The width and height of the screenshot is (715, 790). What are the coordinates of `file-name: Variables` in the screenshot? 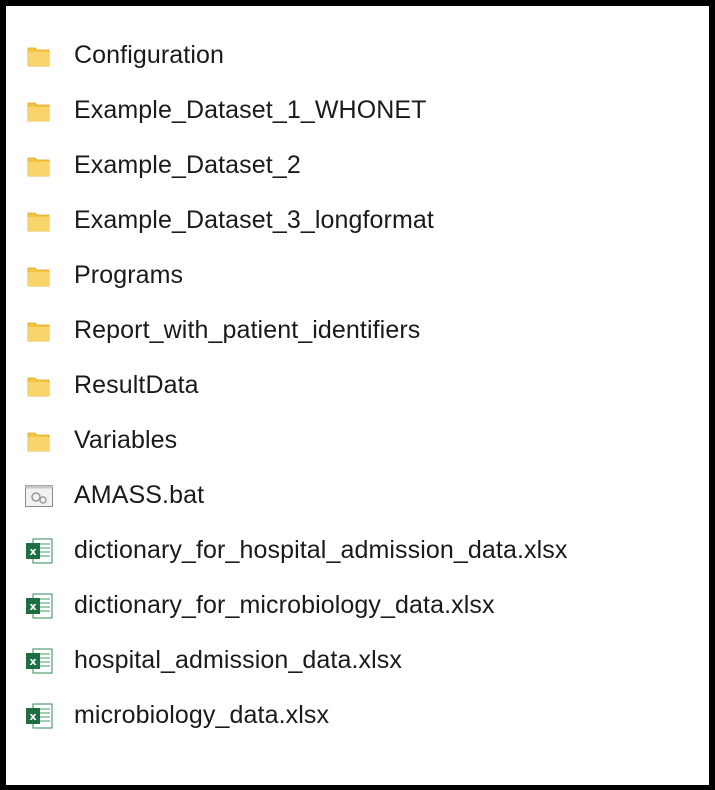 It's located at (126, 440).